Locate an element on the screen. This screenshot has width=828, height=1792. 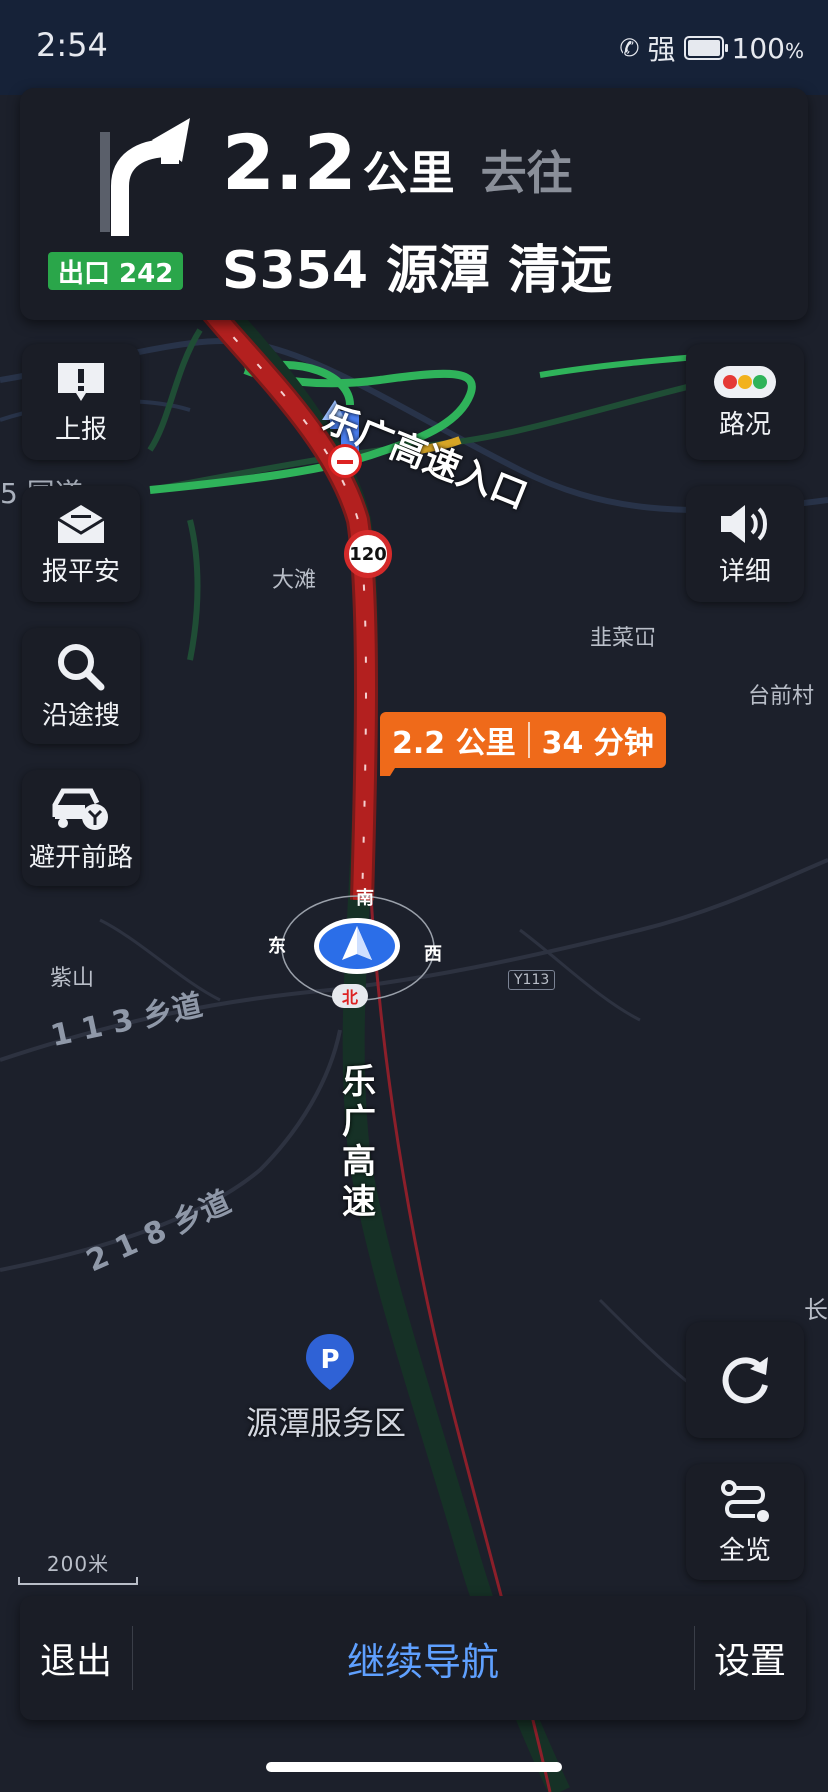
report-button: 上报 is located at coordinates (81, 402).